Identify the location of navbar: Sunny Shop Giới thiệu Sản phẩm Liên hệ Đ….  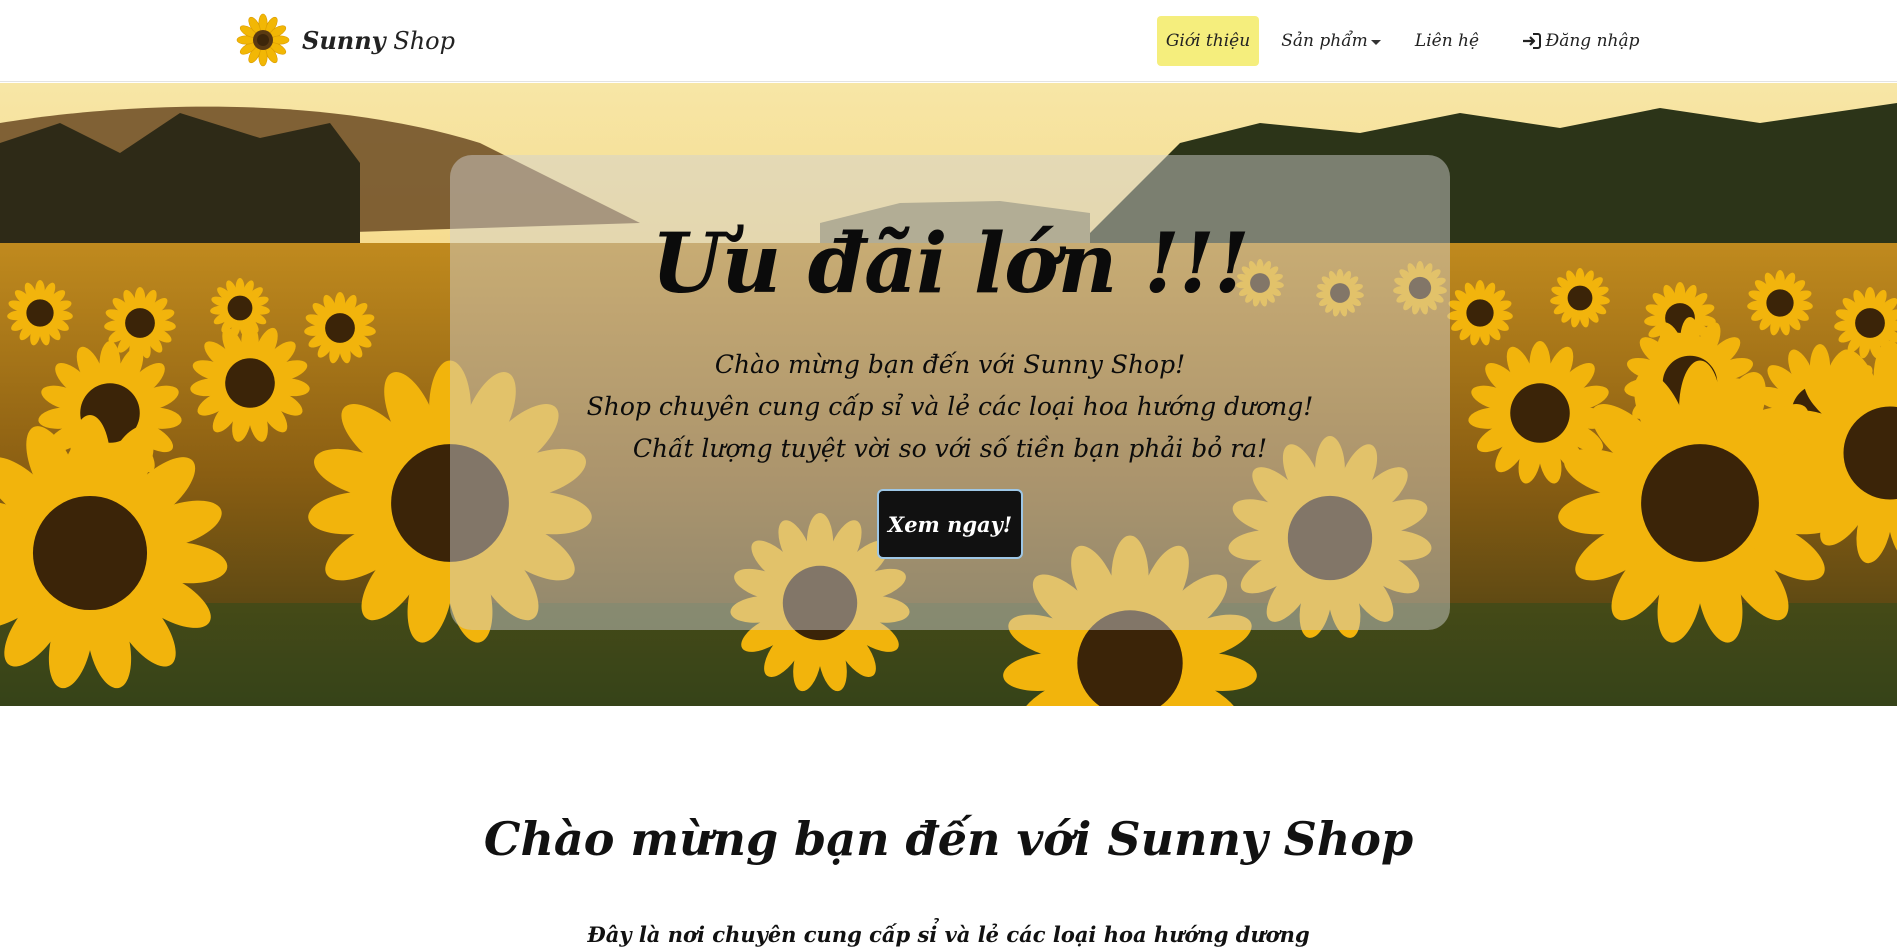
(948, 41).